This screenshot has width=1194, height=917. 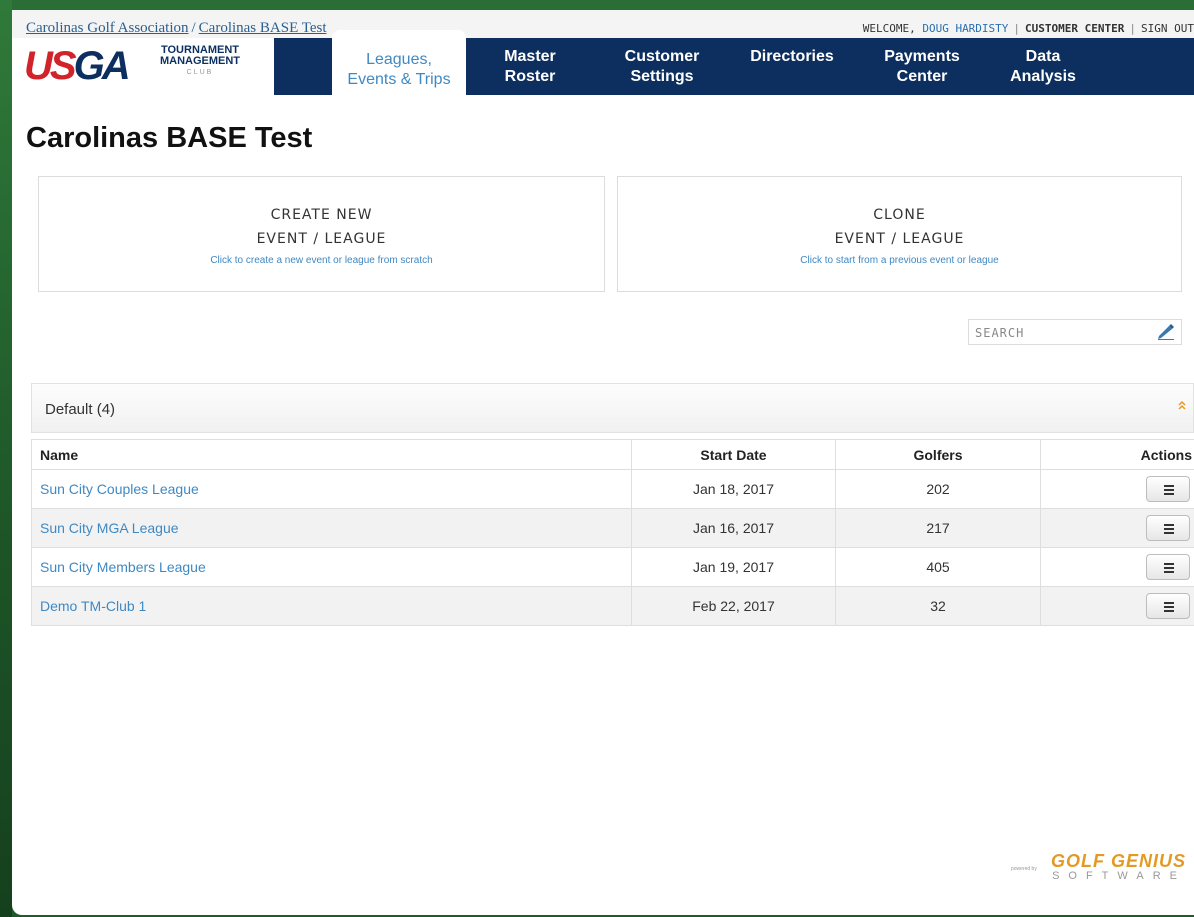 What do you see at coordinates (530, 66) in the screenshot?
I see `tab-master-roster: Master Roster` at bounding box center [530, 66].